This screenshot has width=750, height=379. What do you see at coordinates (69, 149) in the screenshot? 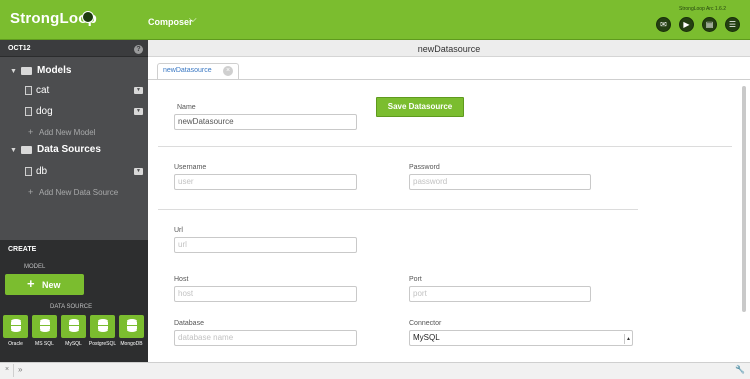
I see `datasources-section-title: Data Sources` at bounding box center [69, 149].